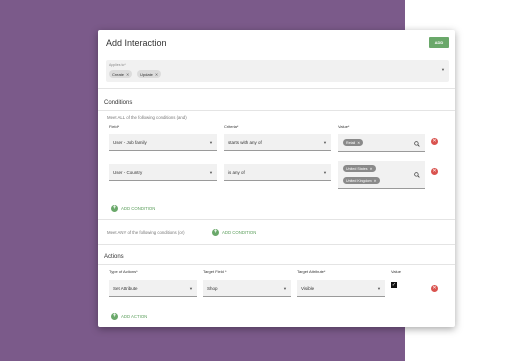  I want to click on chip-label: United Kingdom, so click(359, 180).